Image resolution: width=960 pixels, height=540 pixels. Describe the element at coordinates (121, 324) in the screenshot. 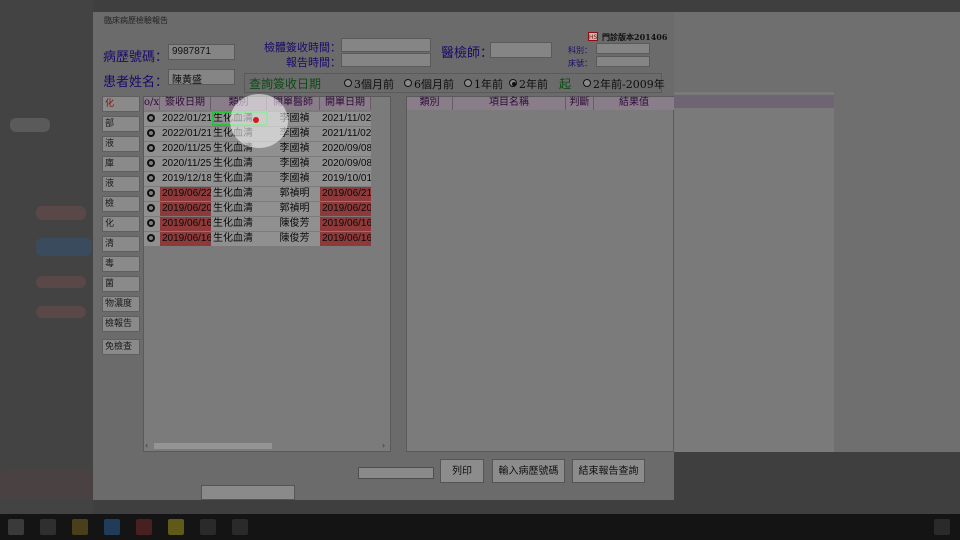

I see `sidebar-item-11: 檢報告` at that location.